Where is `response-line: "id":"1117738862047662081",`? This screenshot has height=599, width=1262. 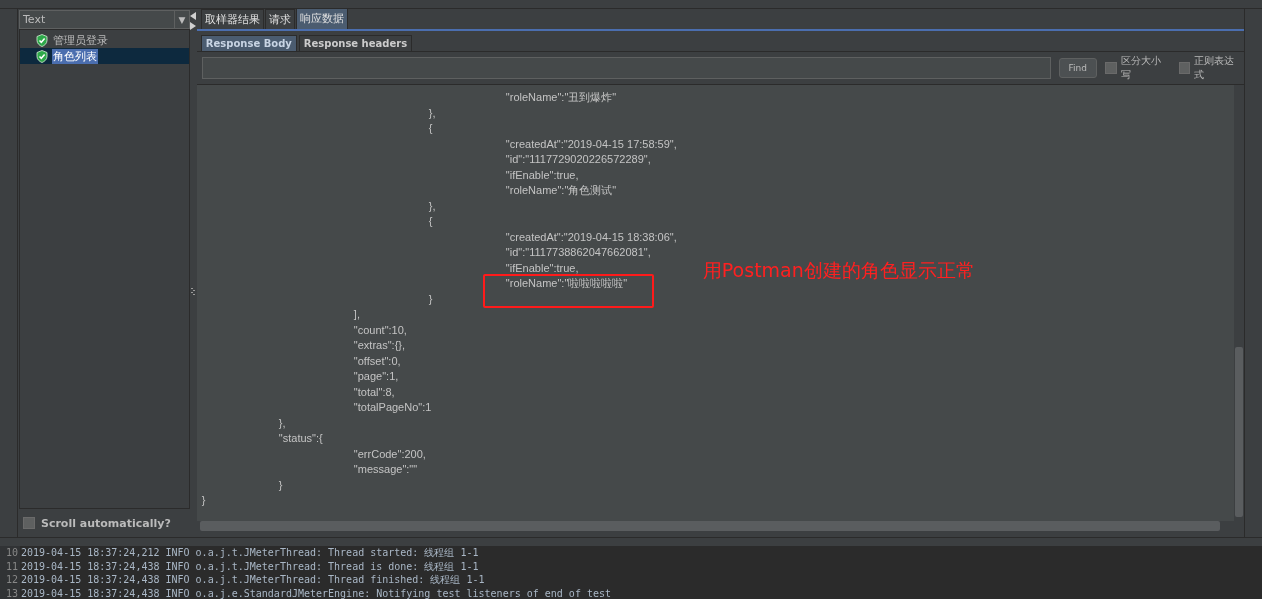 response-line: "id":"1117738862047662081", is located at coordinates (578, 252).